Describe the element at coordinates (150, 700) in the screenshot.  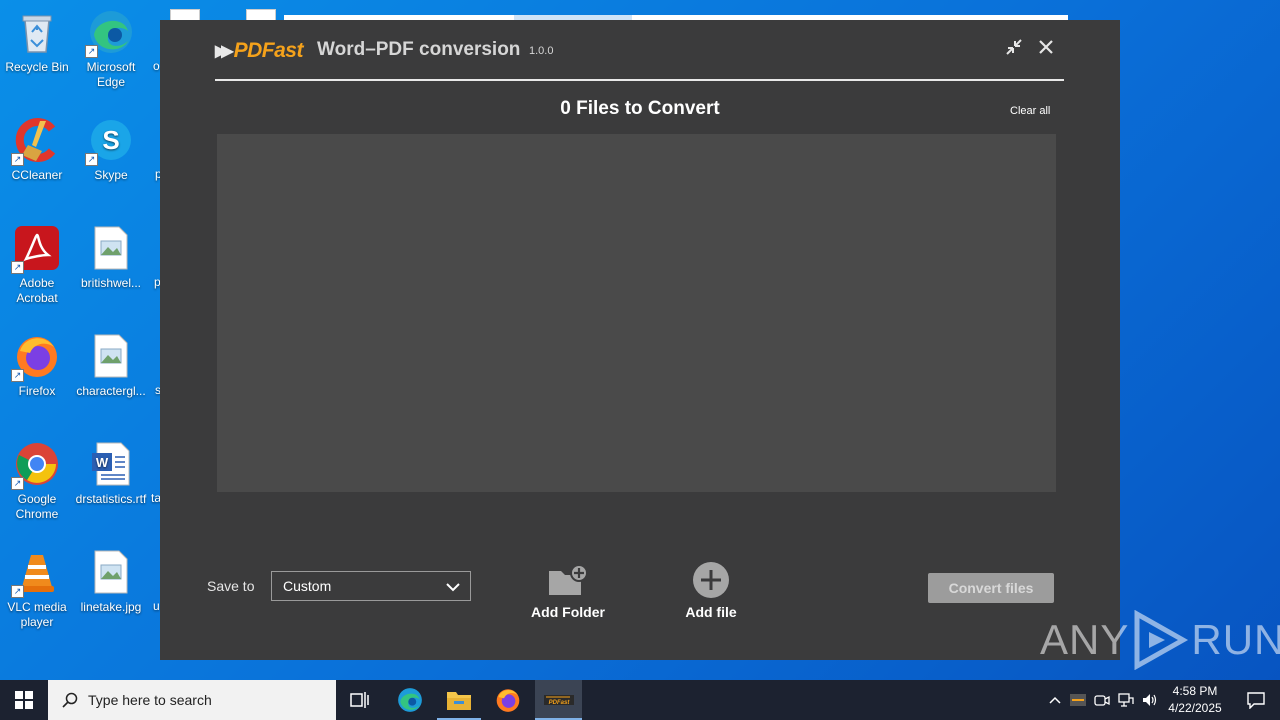
I see `search-placeholder: Type here to search` at that location.